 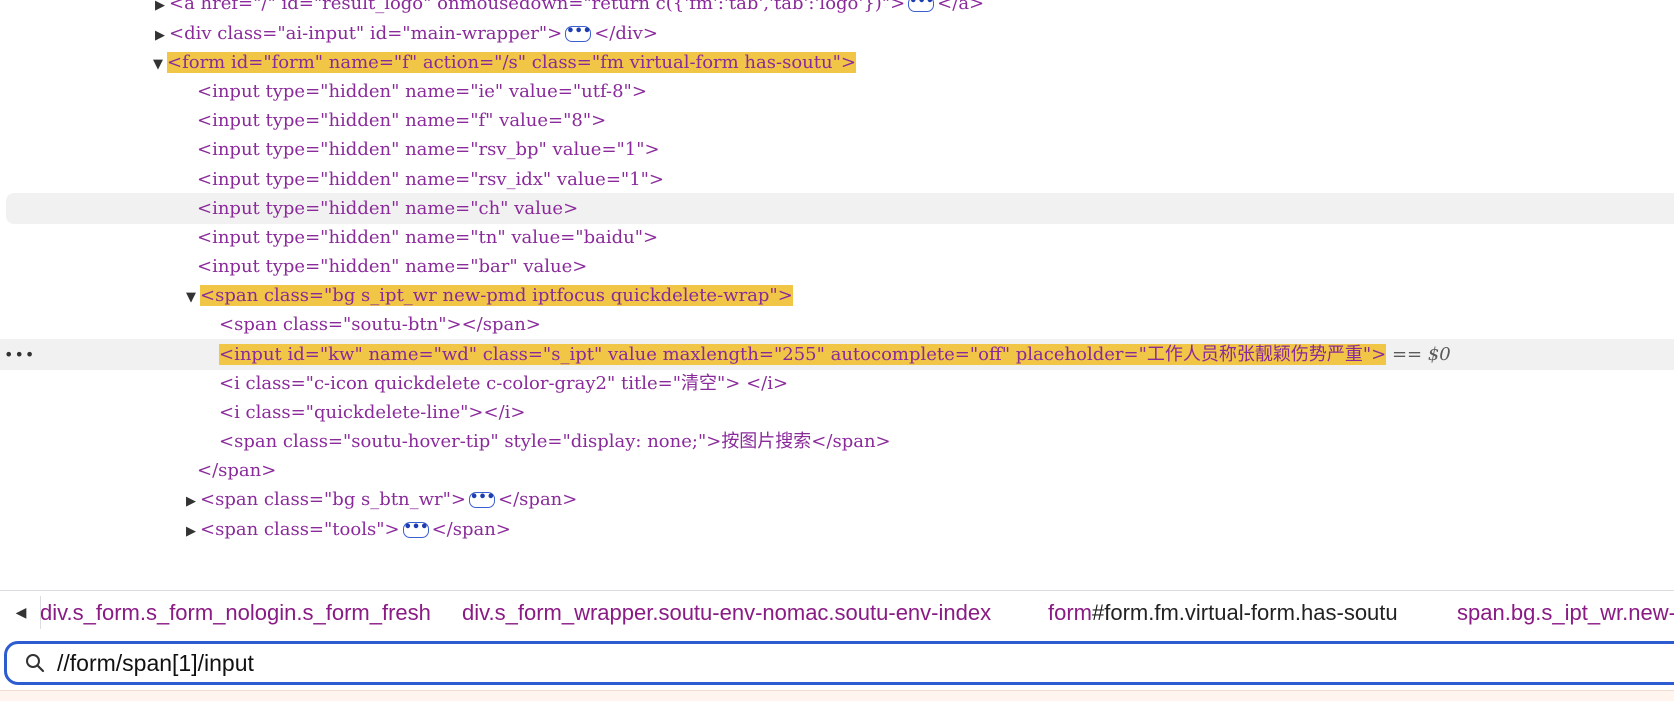 I want to click on tree-node-span-s-btn-wr: ▶ <span class="bg s_btn_wr"> ••• </span>, so click(x=837, y=499).